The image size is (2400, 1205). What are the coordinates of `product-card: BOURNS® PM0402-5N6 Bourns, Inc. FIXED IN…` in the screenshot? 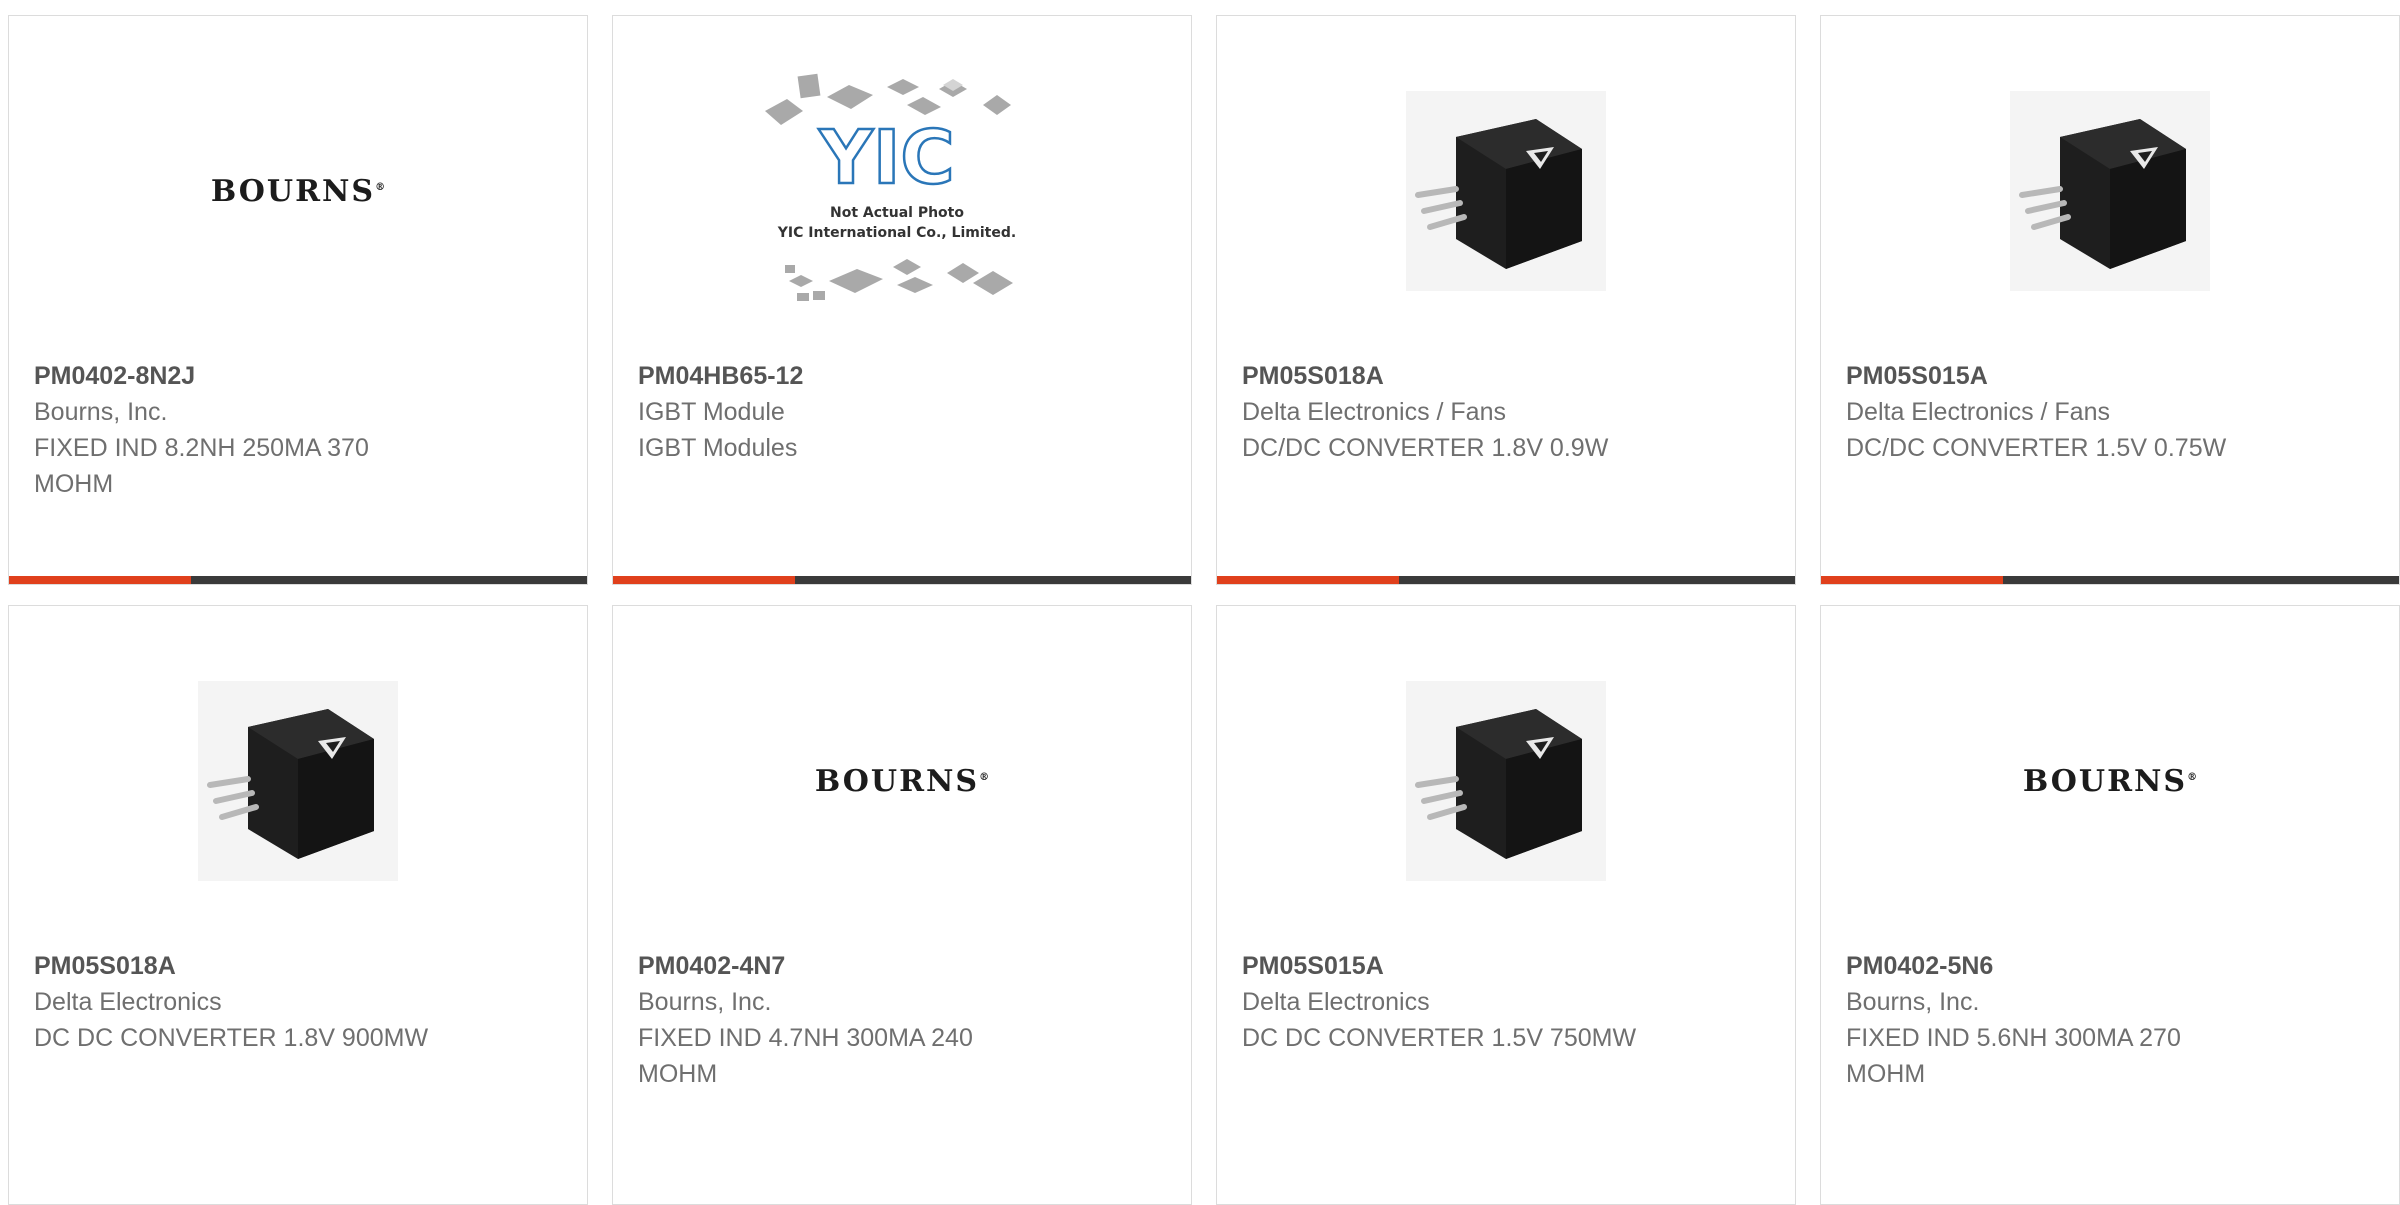 It's located at (2110, 905).